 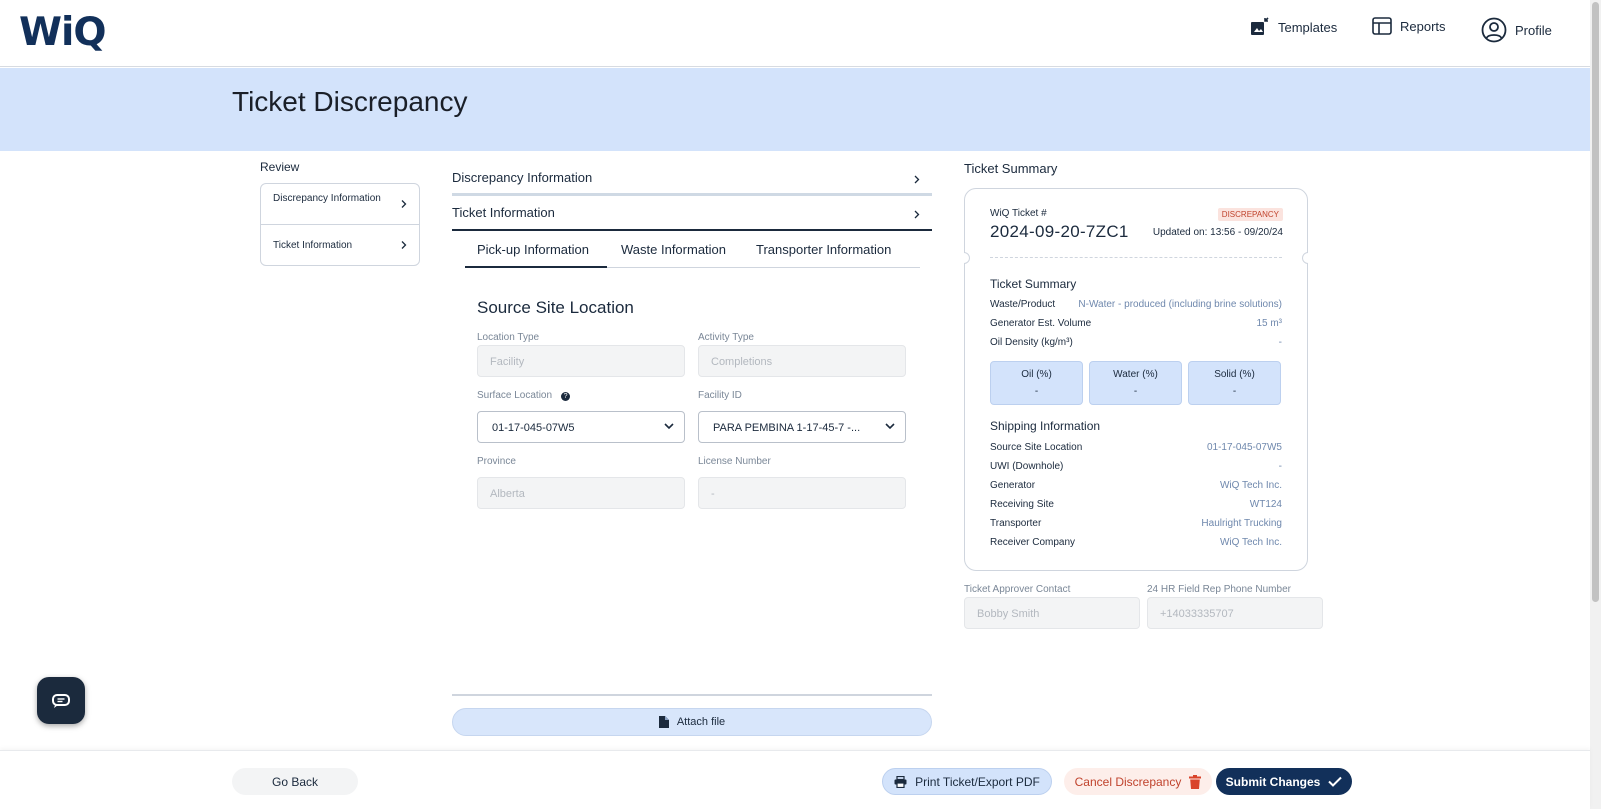 I want to click on tab-pickup-information: Pick-up Information, so click(x=536, y=255).